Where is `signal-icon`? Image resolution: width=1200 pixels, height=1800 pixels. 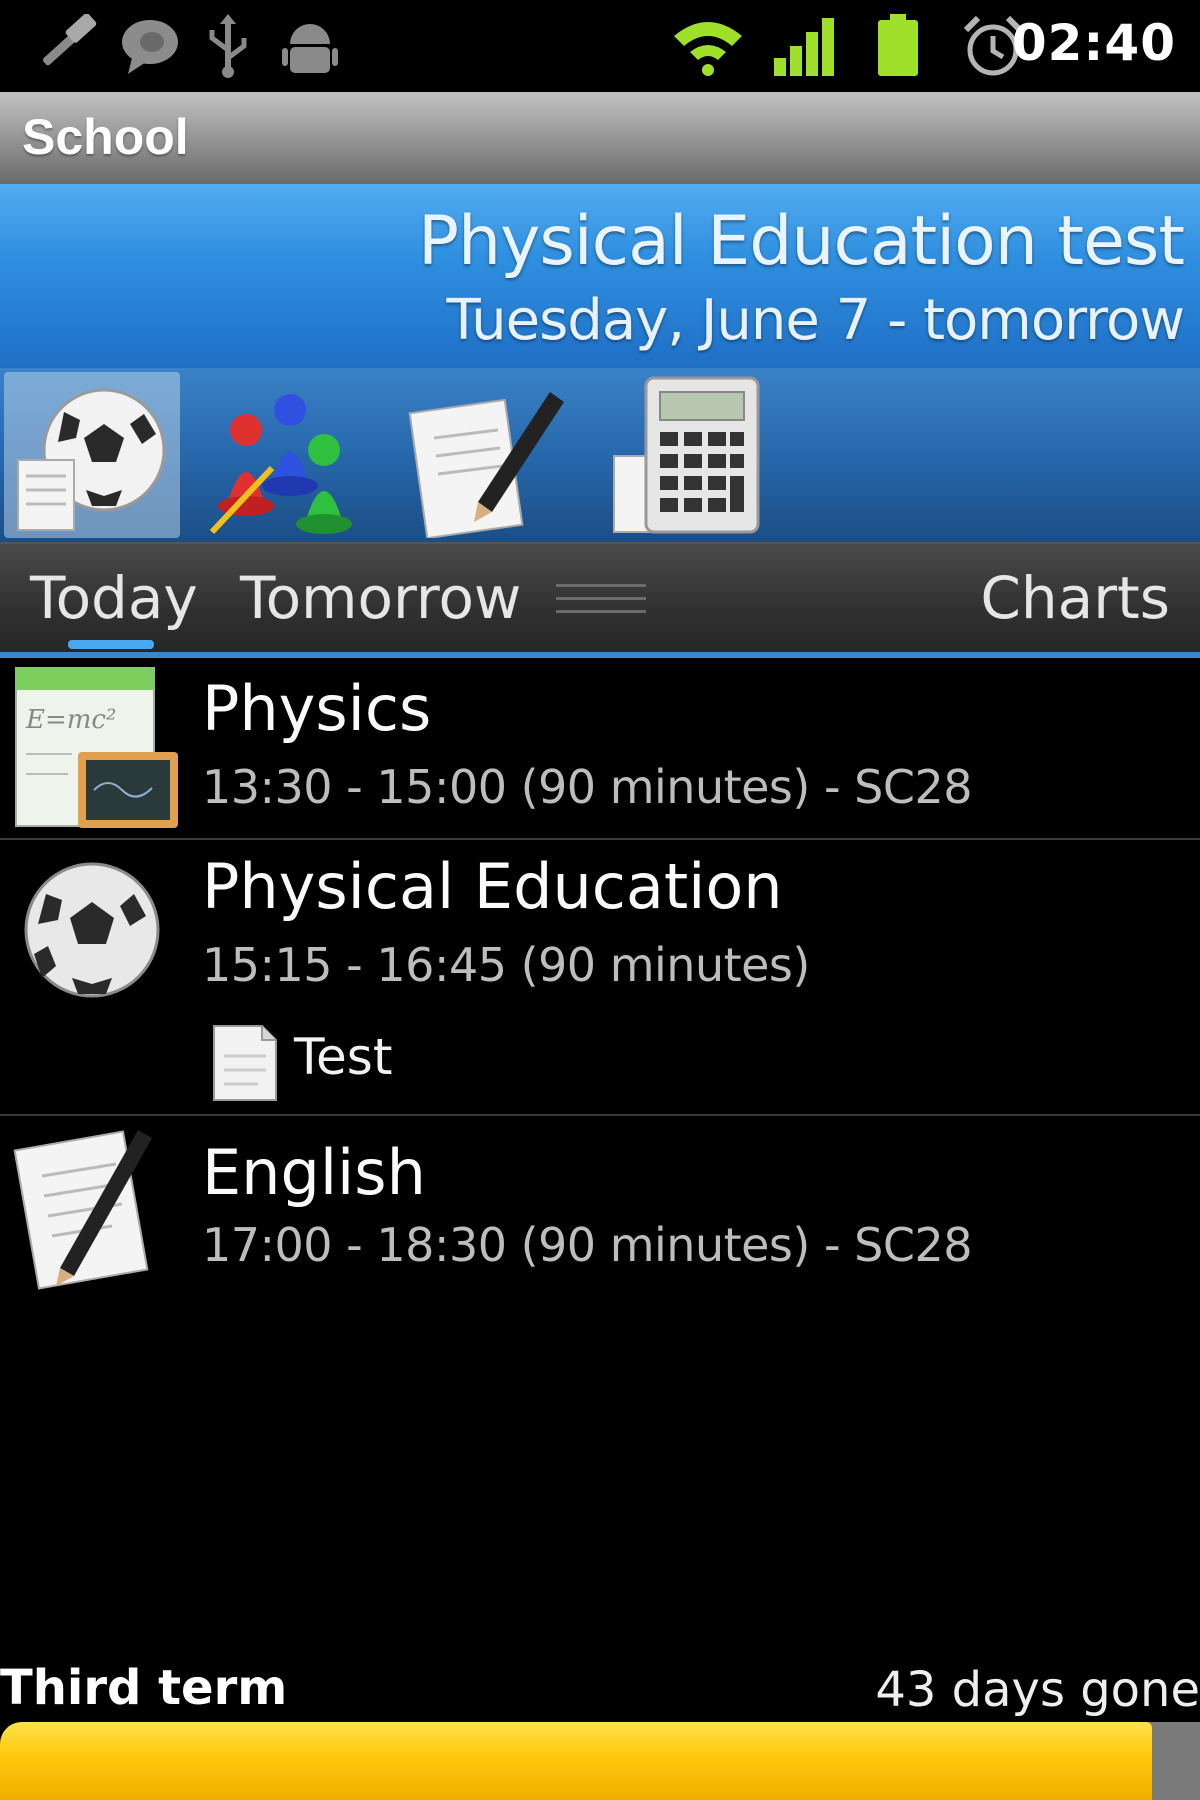 signal-icon is located at coordinates (804, 47).